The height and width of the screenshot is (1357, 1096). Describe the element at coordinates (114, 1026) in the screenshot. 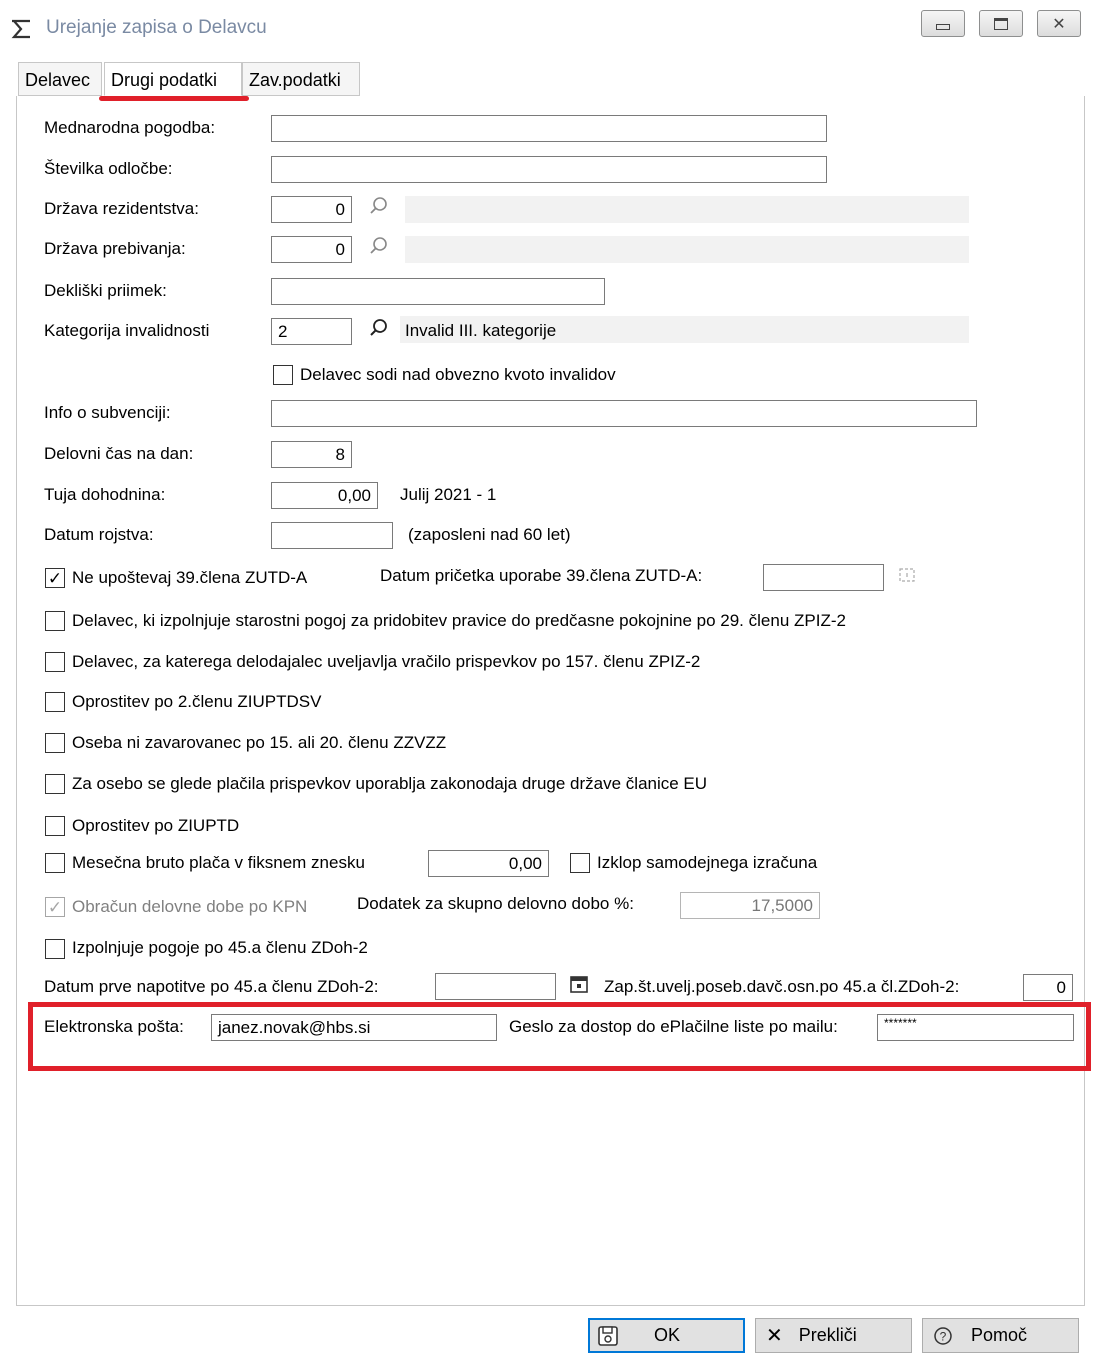

I see `email-label: Elektronska pošta:` at that location.